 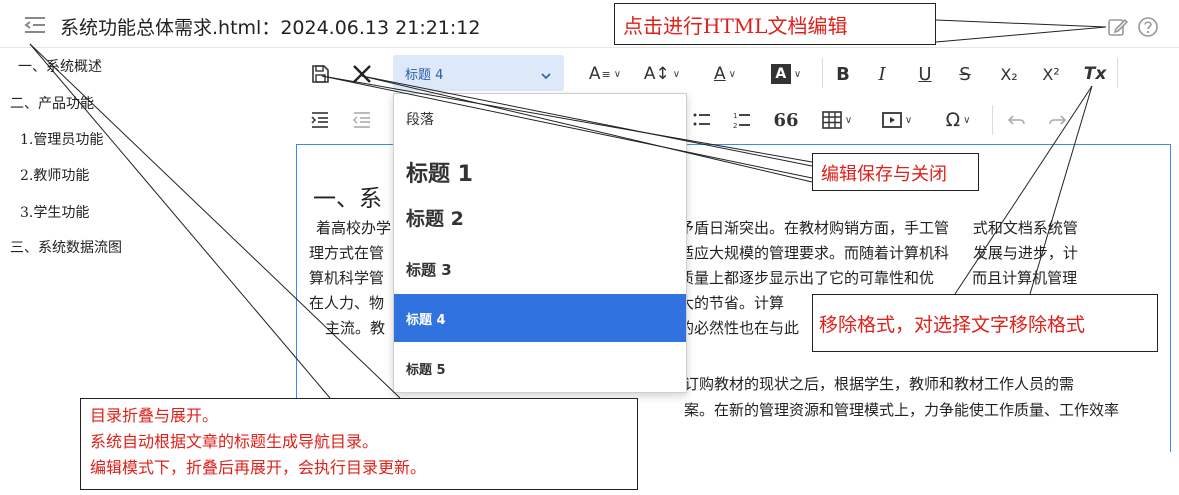 What do you see at coordinates (775, 24) in the screenshot?
I see `annotation-html-edit: 点击进行HTML文档编辑` at bounding box center [775, 24].